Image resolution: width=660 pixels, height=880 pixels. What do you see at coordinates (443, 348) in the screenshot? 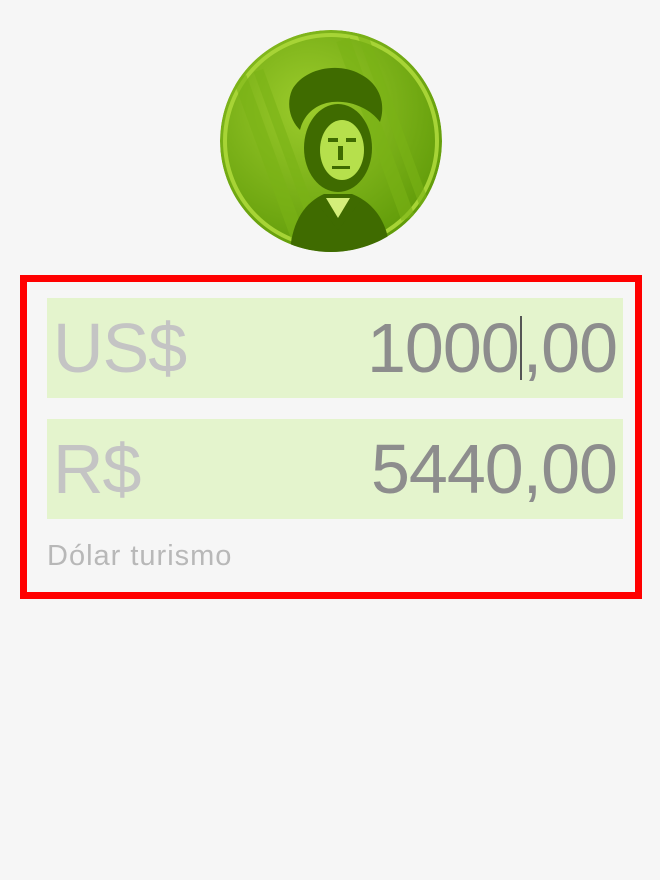
I see `usd-amount-integer: 1000` at bounding box center [443, 348].